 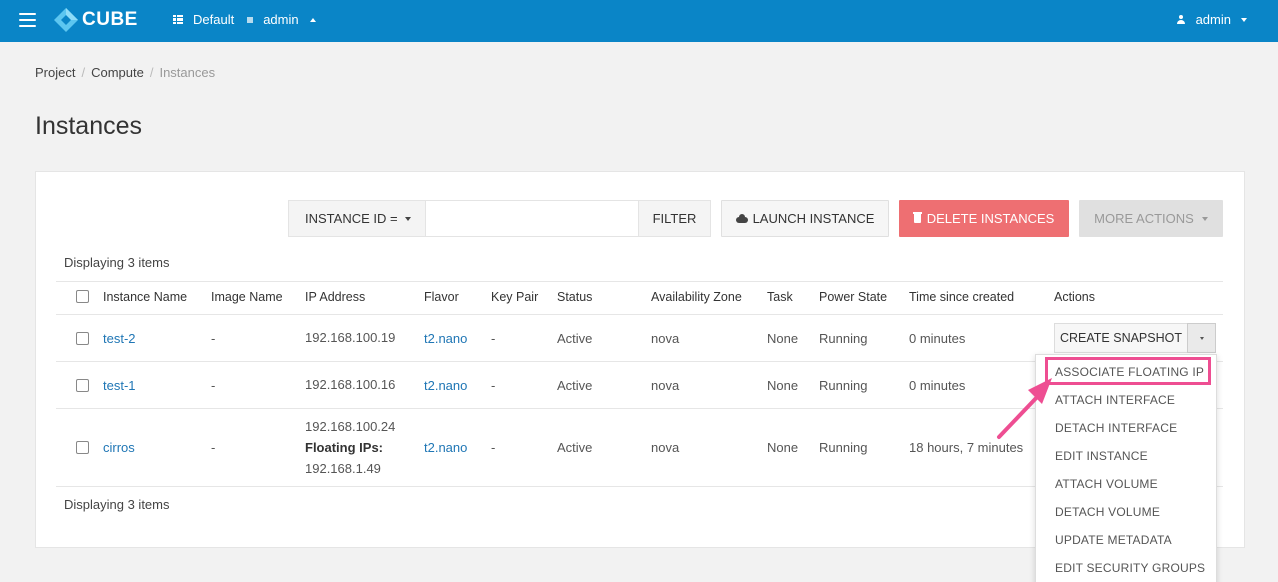 I want to click on cloud-upload-icon, so click(x=741, y=218).